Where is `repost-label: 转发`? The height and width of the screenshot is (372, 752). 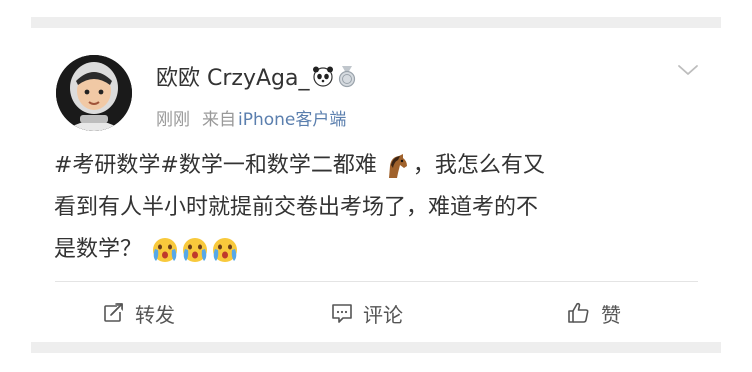 repost-label: 转发 is located at coordinates (155, 314).